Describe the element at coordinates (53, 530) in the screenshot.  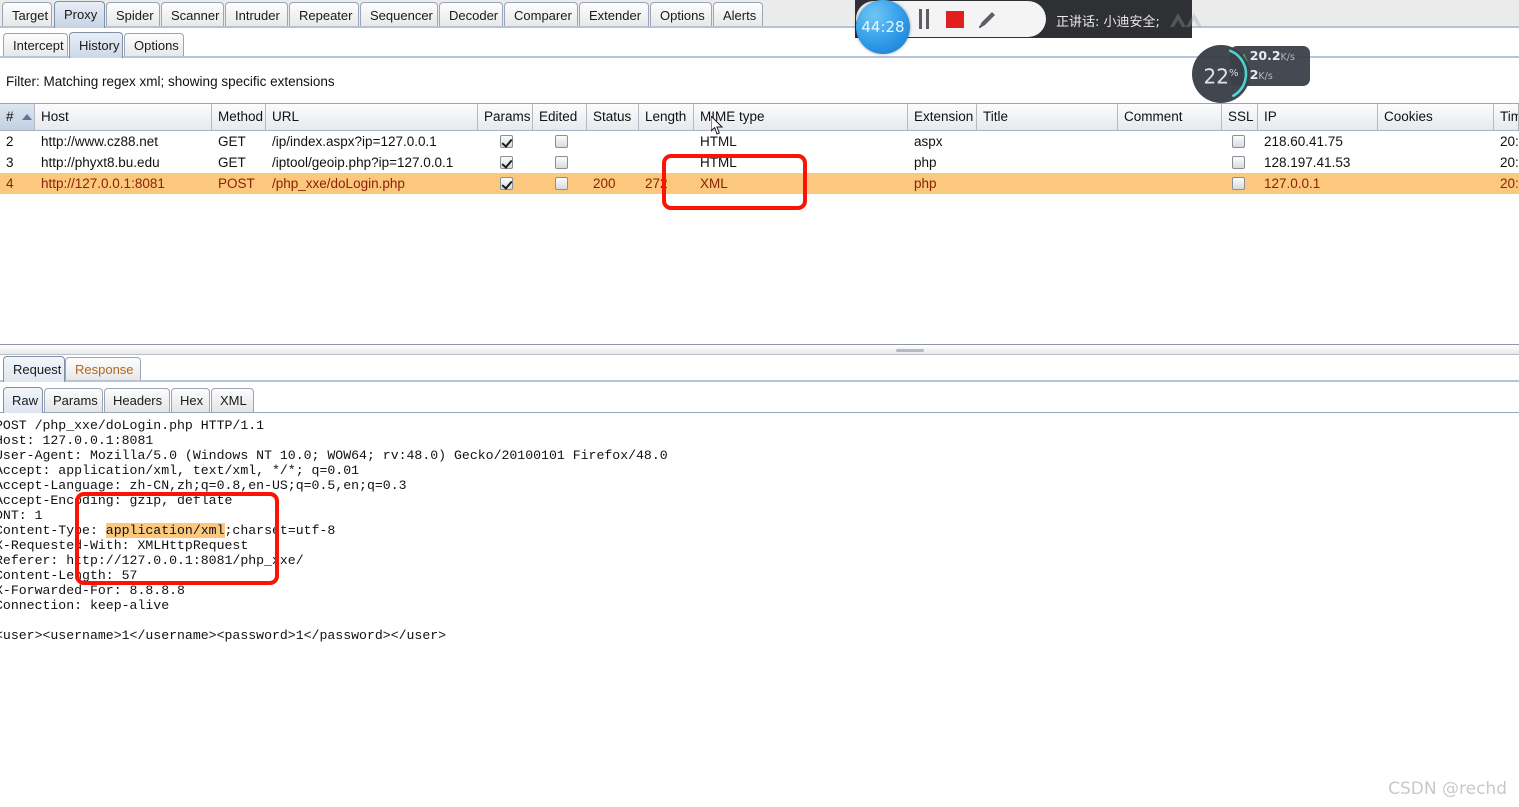
I see `content-type-prefix: Content-Type:` at that location.